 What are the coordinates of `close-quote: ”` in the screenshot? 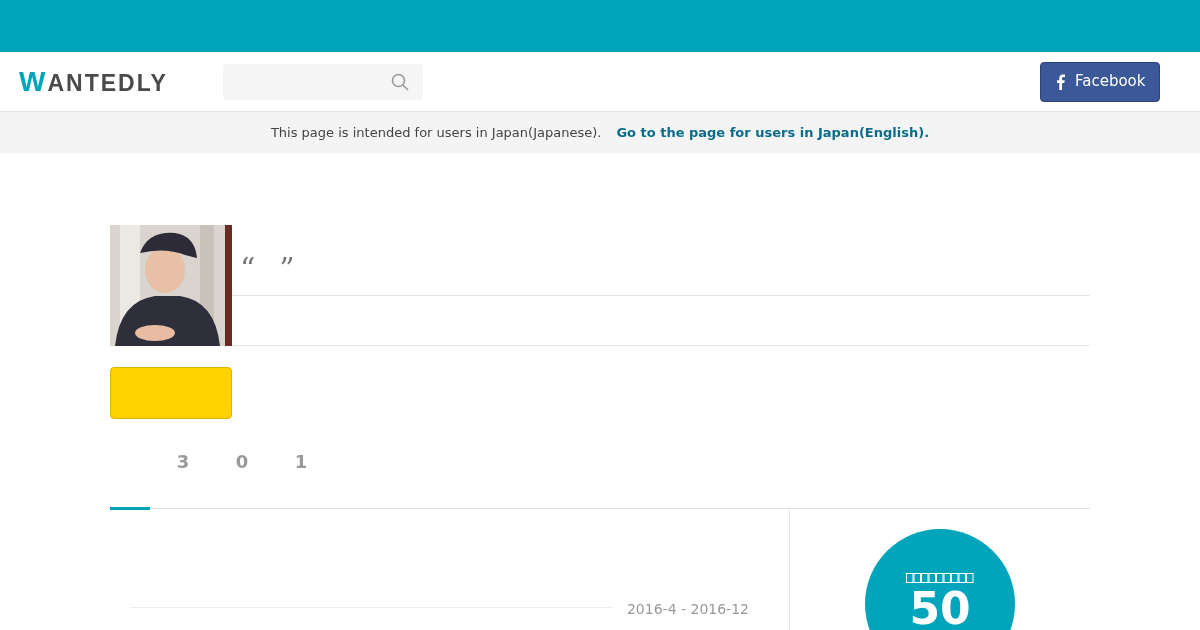 It's located at (287, 268).